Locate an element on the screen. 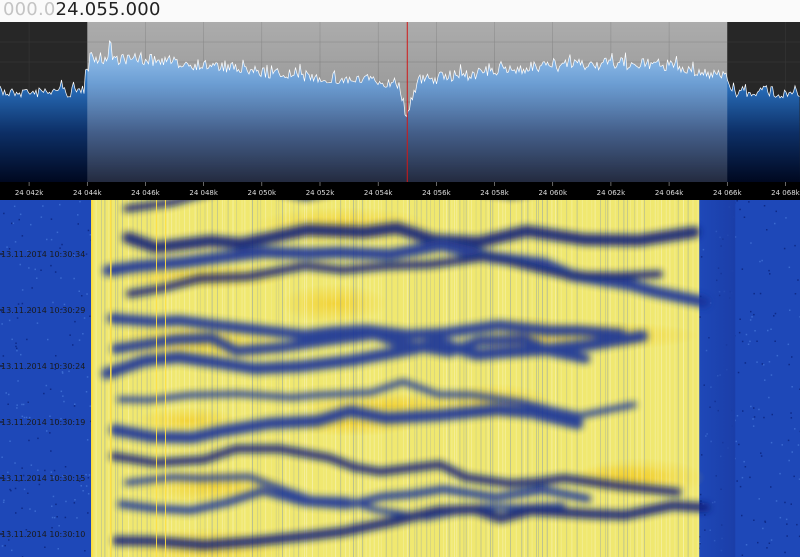  frequency-readout: 000.024.055.000 is located at coordinates (82, 10).